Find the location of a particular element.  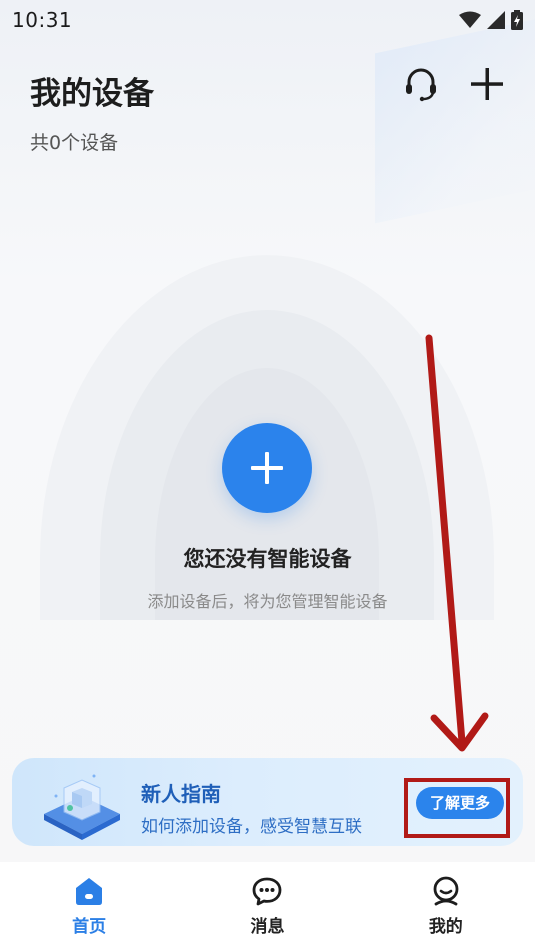

empty-state-title: 您还没有智能设备 is located at coordinates (267, 559).